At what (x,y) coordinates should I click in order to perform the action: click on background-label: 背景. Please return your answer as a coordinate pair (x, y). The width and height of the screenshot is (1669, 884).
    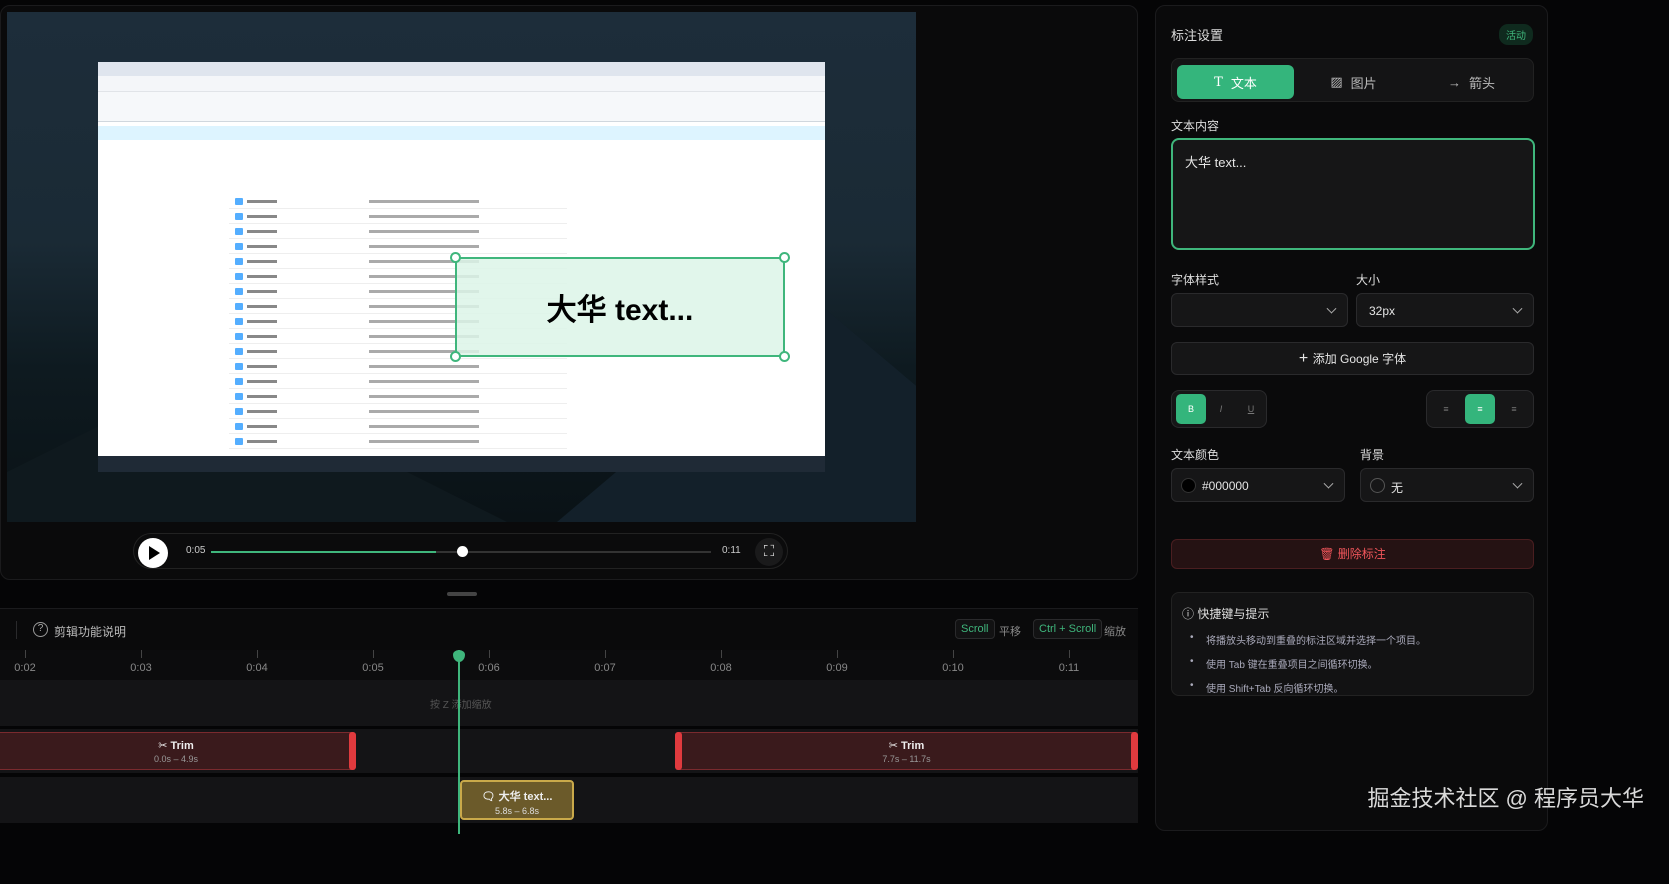
    Looking at the image, I should click on (1372, 455).